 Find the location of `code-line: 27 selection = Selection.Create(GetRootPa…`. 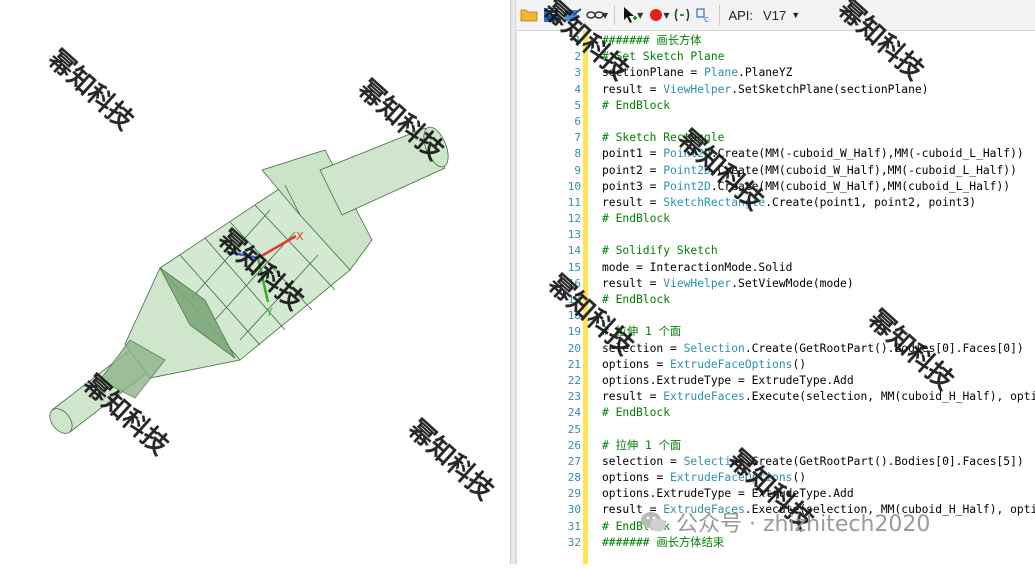

code-line: 27 selection = Selection.Create(GetRootPa… is located at coordinates (776, 462).